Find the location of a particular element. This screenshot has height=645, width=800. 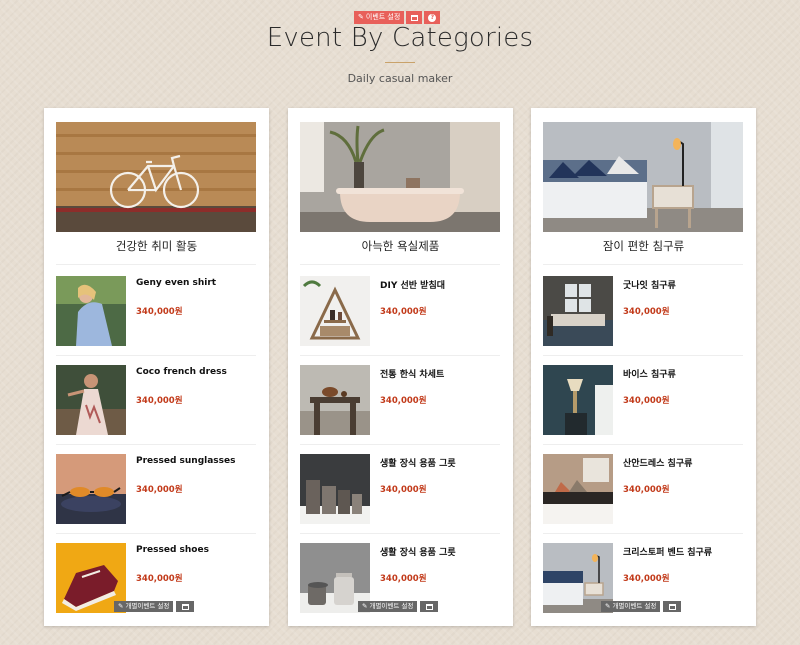

product-name: Geny even shirt is located at coordinates (176, 283).